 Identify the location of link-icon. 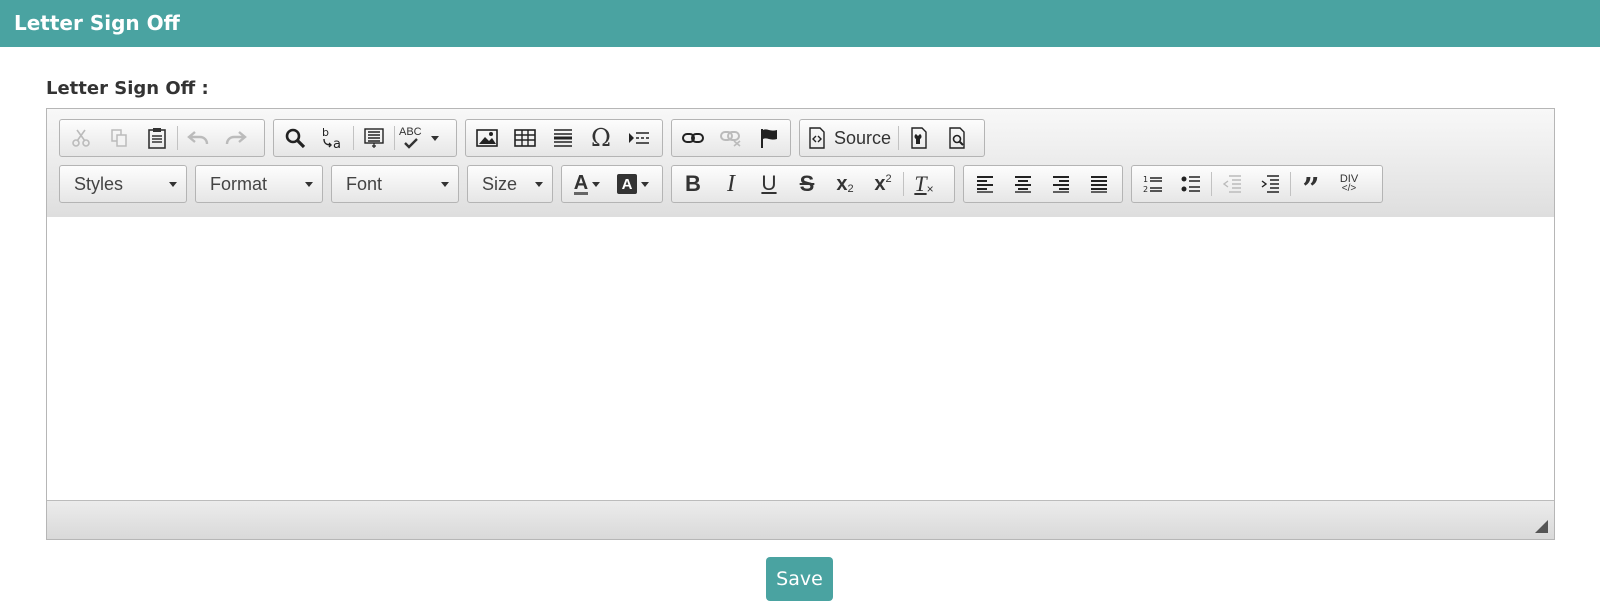
(693, 138).